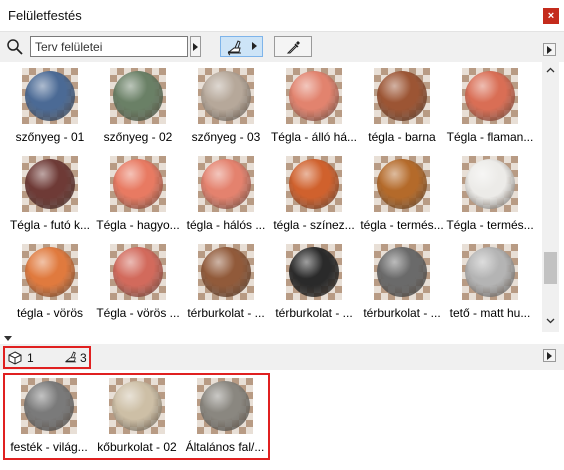 This screenshot has height=470, width=564. Describe the element at coordinates (195, 46) in the screenshot. I see `search-dropdown-button` at that location.